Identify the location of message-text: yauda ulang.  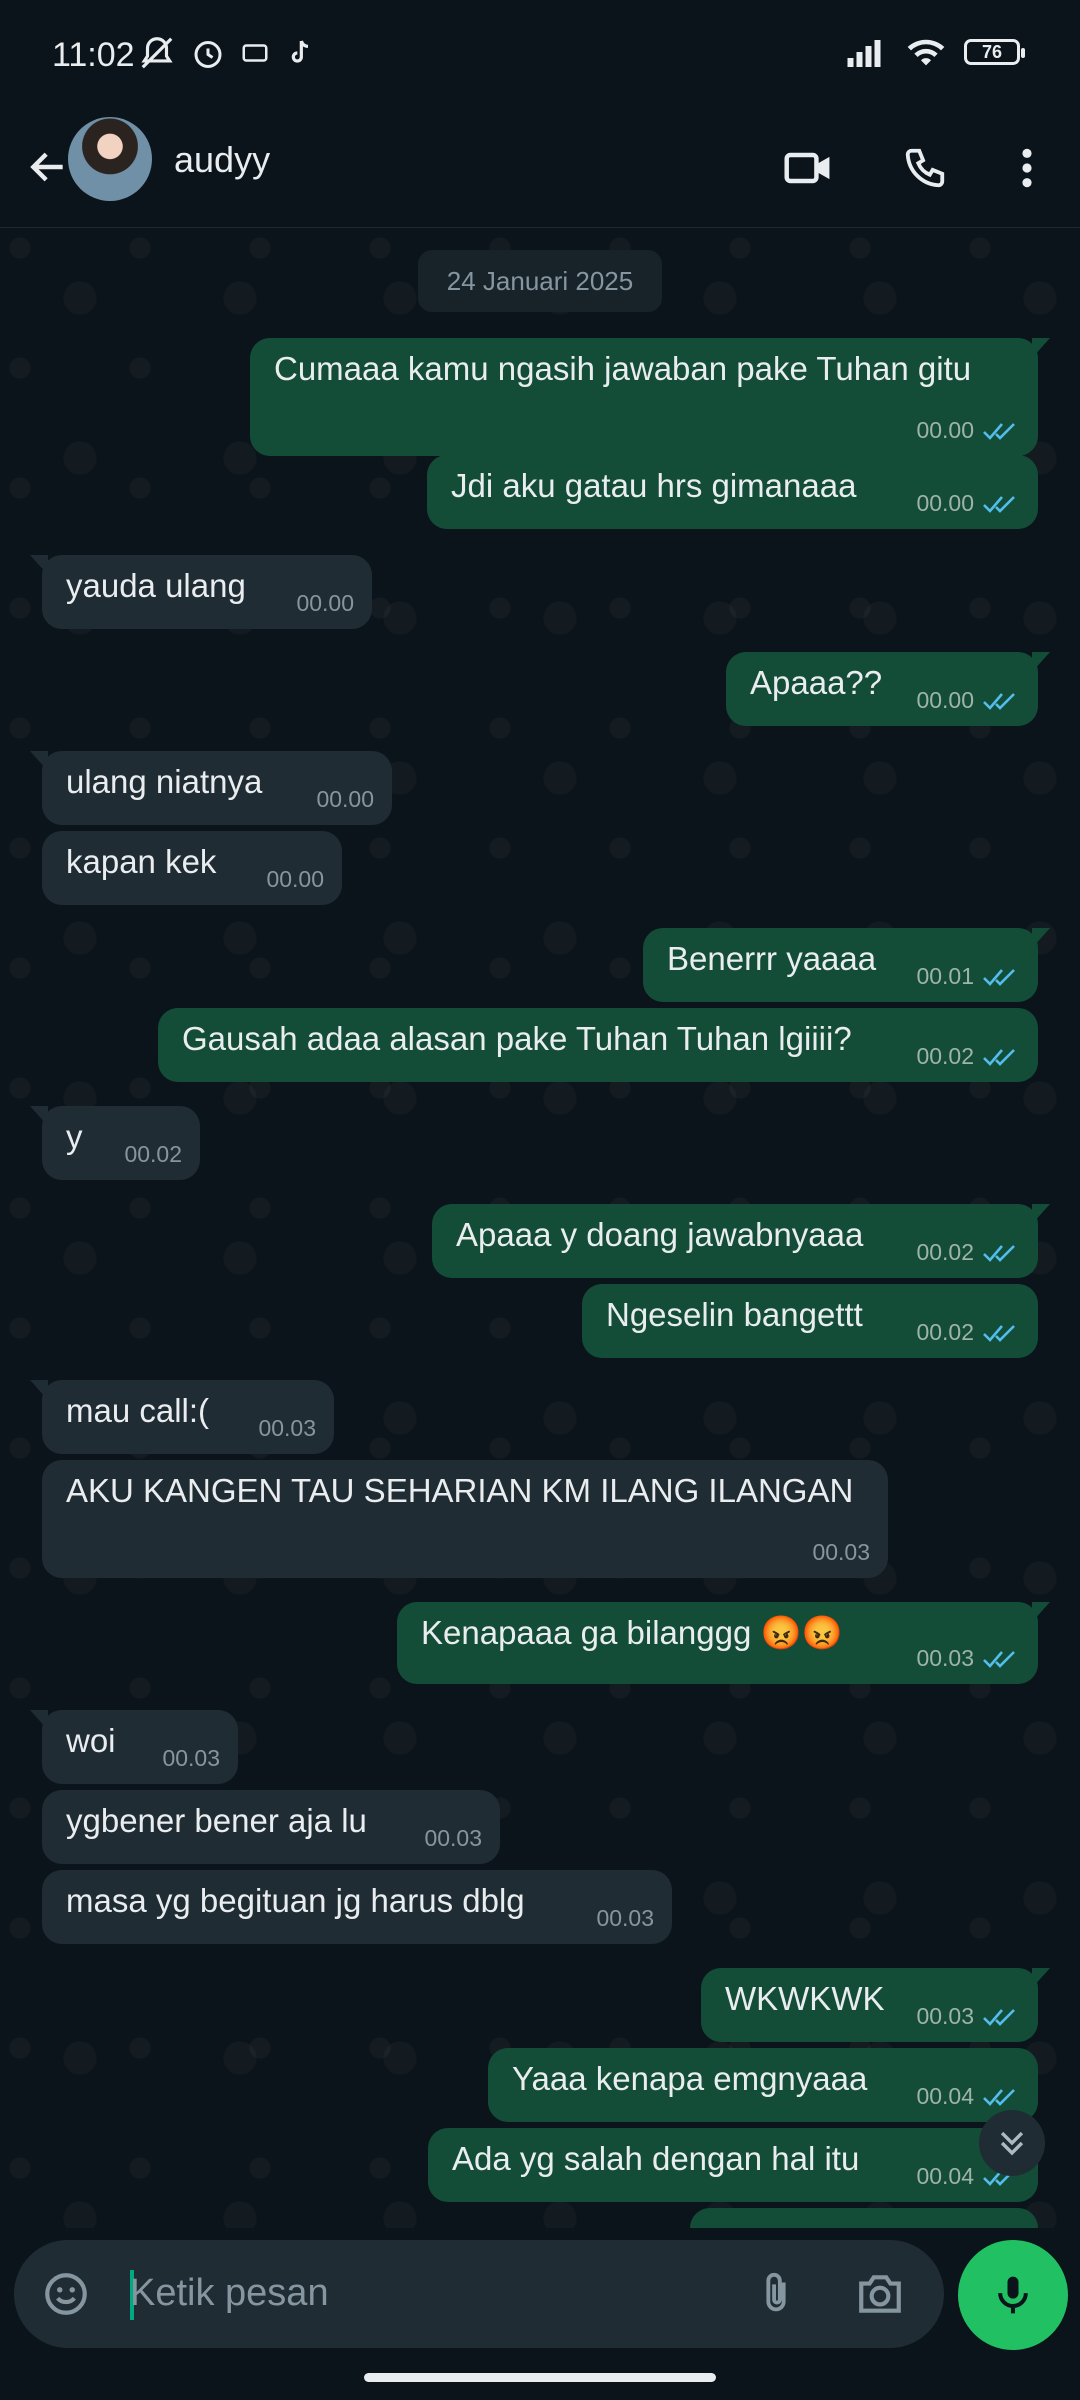
(156, 585).